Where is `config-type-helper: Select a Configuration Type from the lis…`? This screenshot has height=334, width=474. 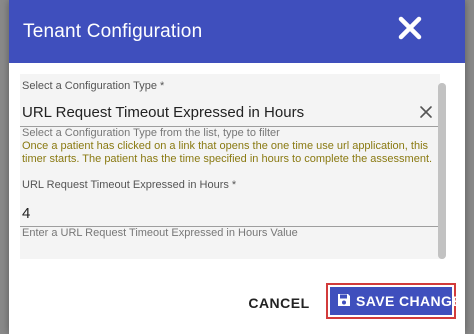
config-type-helper: Select a Configuration Type from the lis… is located at coordinates (151, 133).